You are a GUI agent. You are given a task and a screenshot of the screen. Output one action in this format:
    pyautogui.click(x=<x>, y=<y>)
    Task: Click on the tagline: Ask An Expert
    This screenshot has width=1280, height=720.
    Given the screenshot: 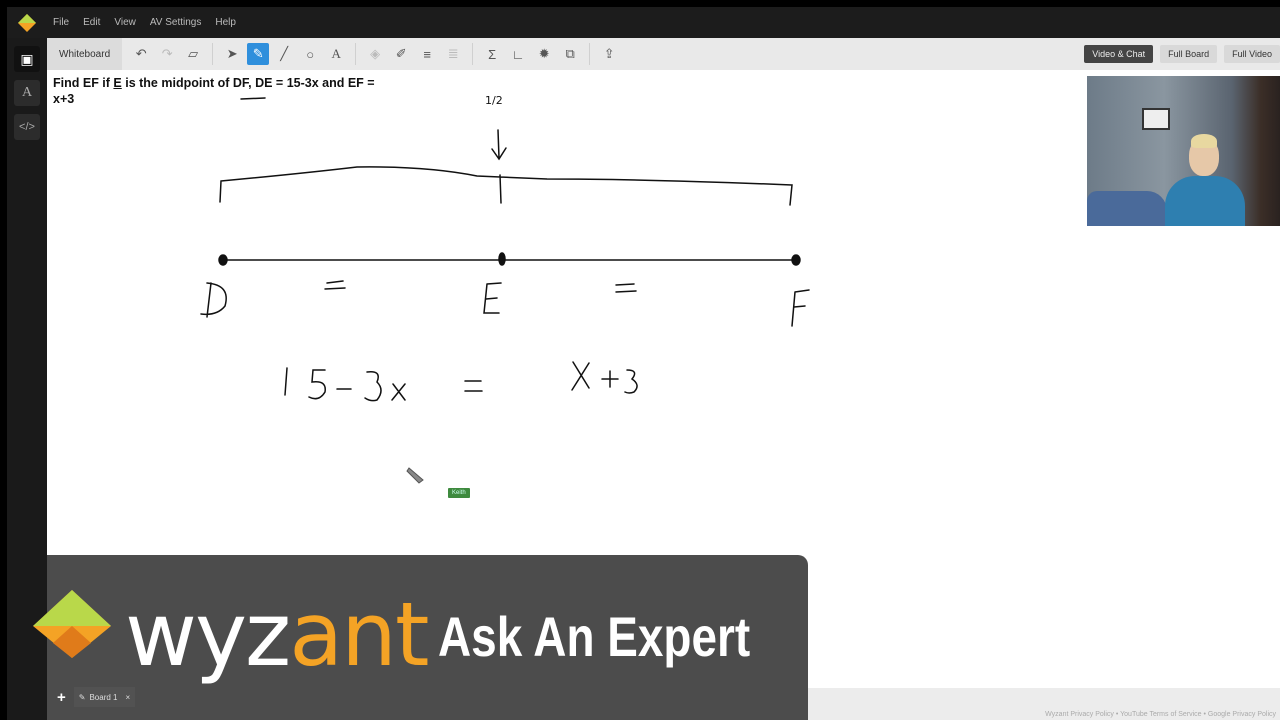 What is the action you would take?
    pyautogui.click(x=594, y=636)
    